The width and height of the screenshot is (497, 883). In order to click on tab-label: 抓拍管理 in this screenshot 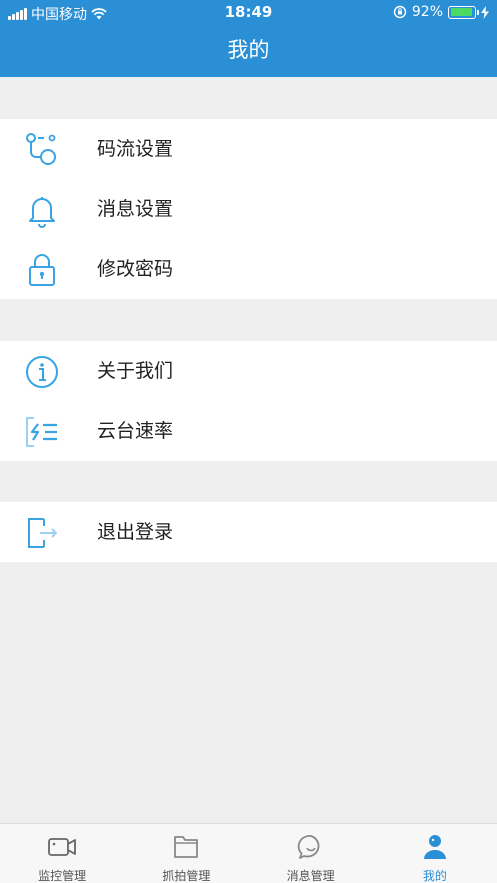, I will do `click(186, 876)`.